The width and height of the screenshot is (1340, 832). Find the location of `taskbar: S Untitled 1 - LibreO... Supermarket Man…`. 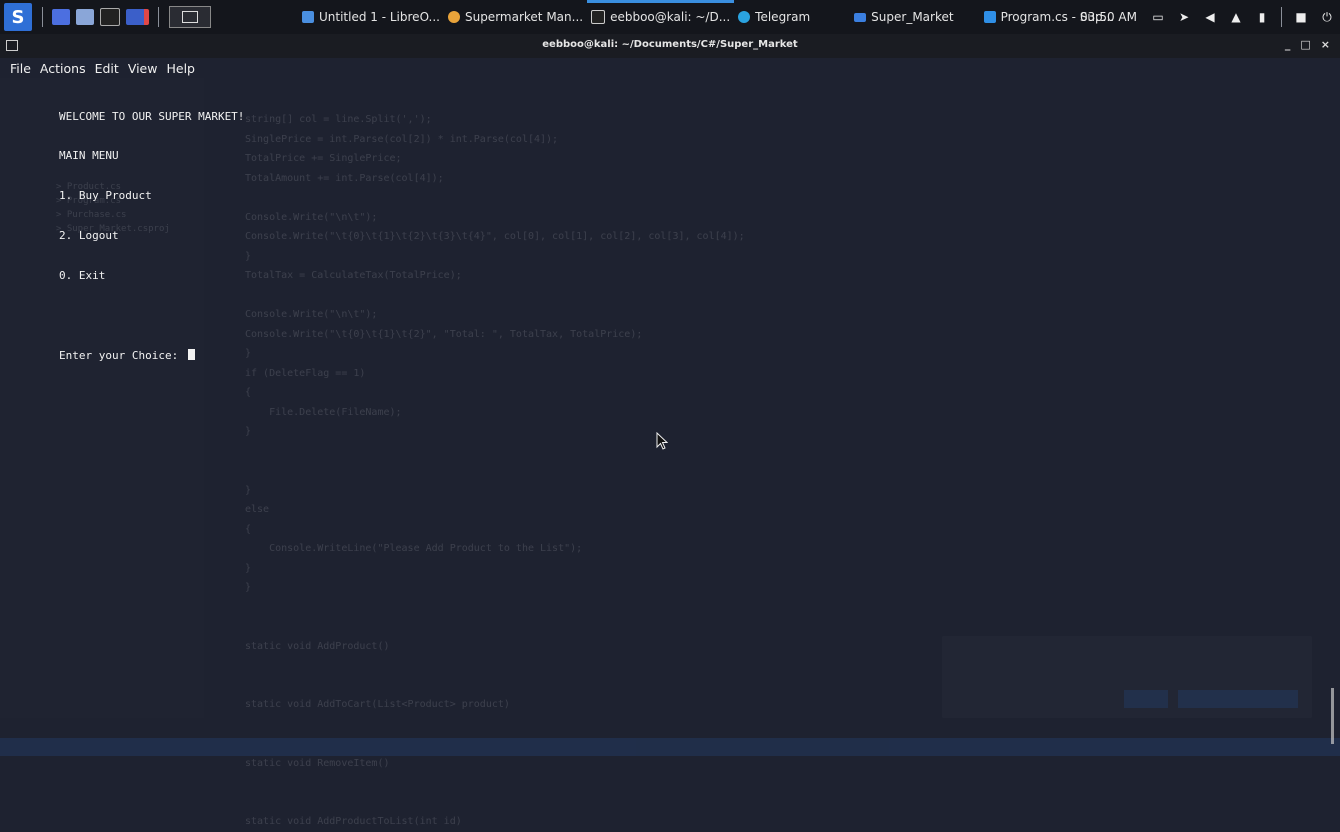

taskbar: S Untitled 1 - LibreO... Supermarket Man… is located at coordinates (670, 17).